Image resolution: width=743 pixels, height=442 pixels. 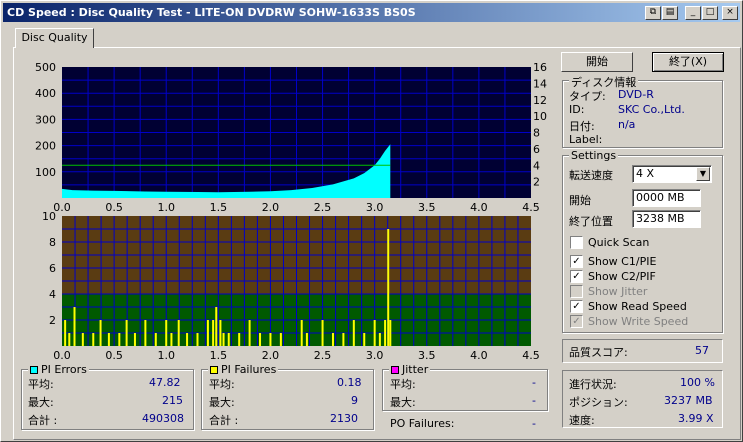 What do you see at coordinates (45, 146) in the screenshot?
I see `chart1-ytick: 200` at bounding box center [45, 146].